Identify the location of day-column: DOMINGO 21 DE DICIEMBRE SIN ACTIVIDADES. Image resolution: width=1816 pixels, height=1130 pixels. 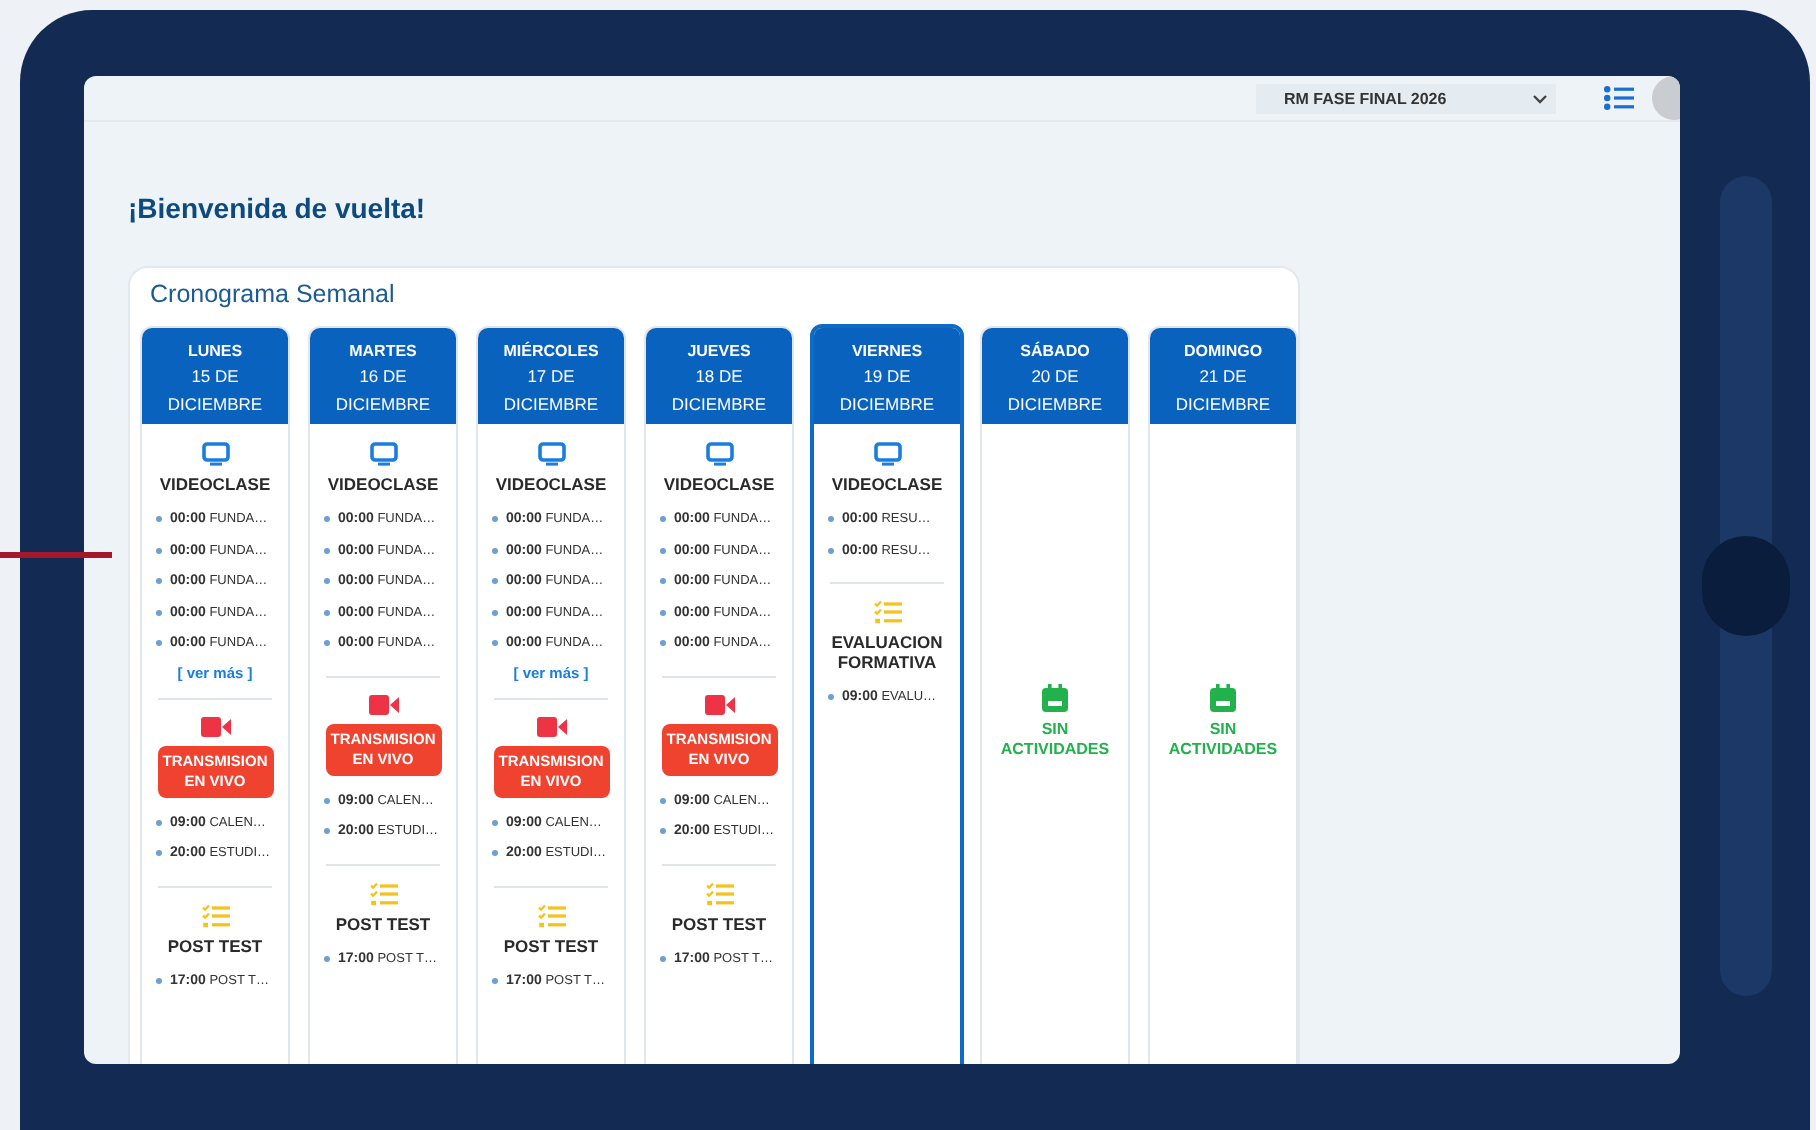
(1223, 695).